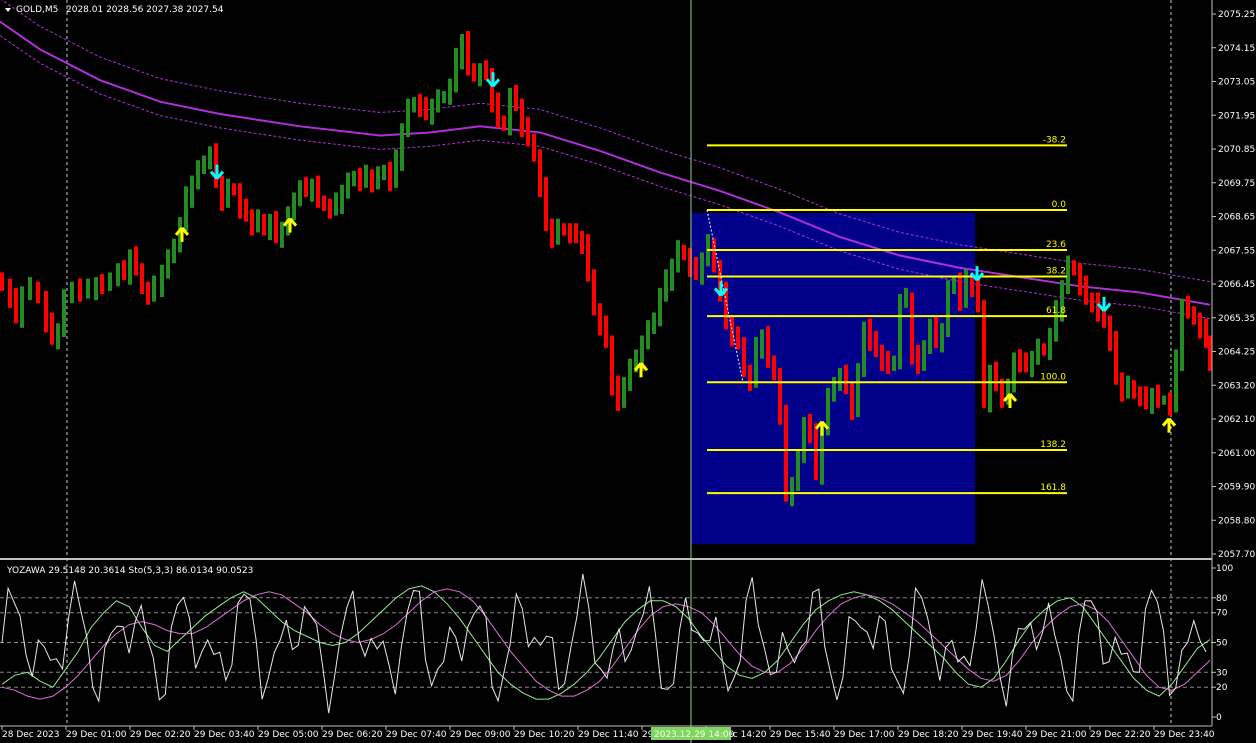  What do you see at coordinates (1224, 569) in the screenshot?
I see `oscillator-tick-label: 100` at bounding box center [1224, 569].